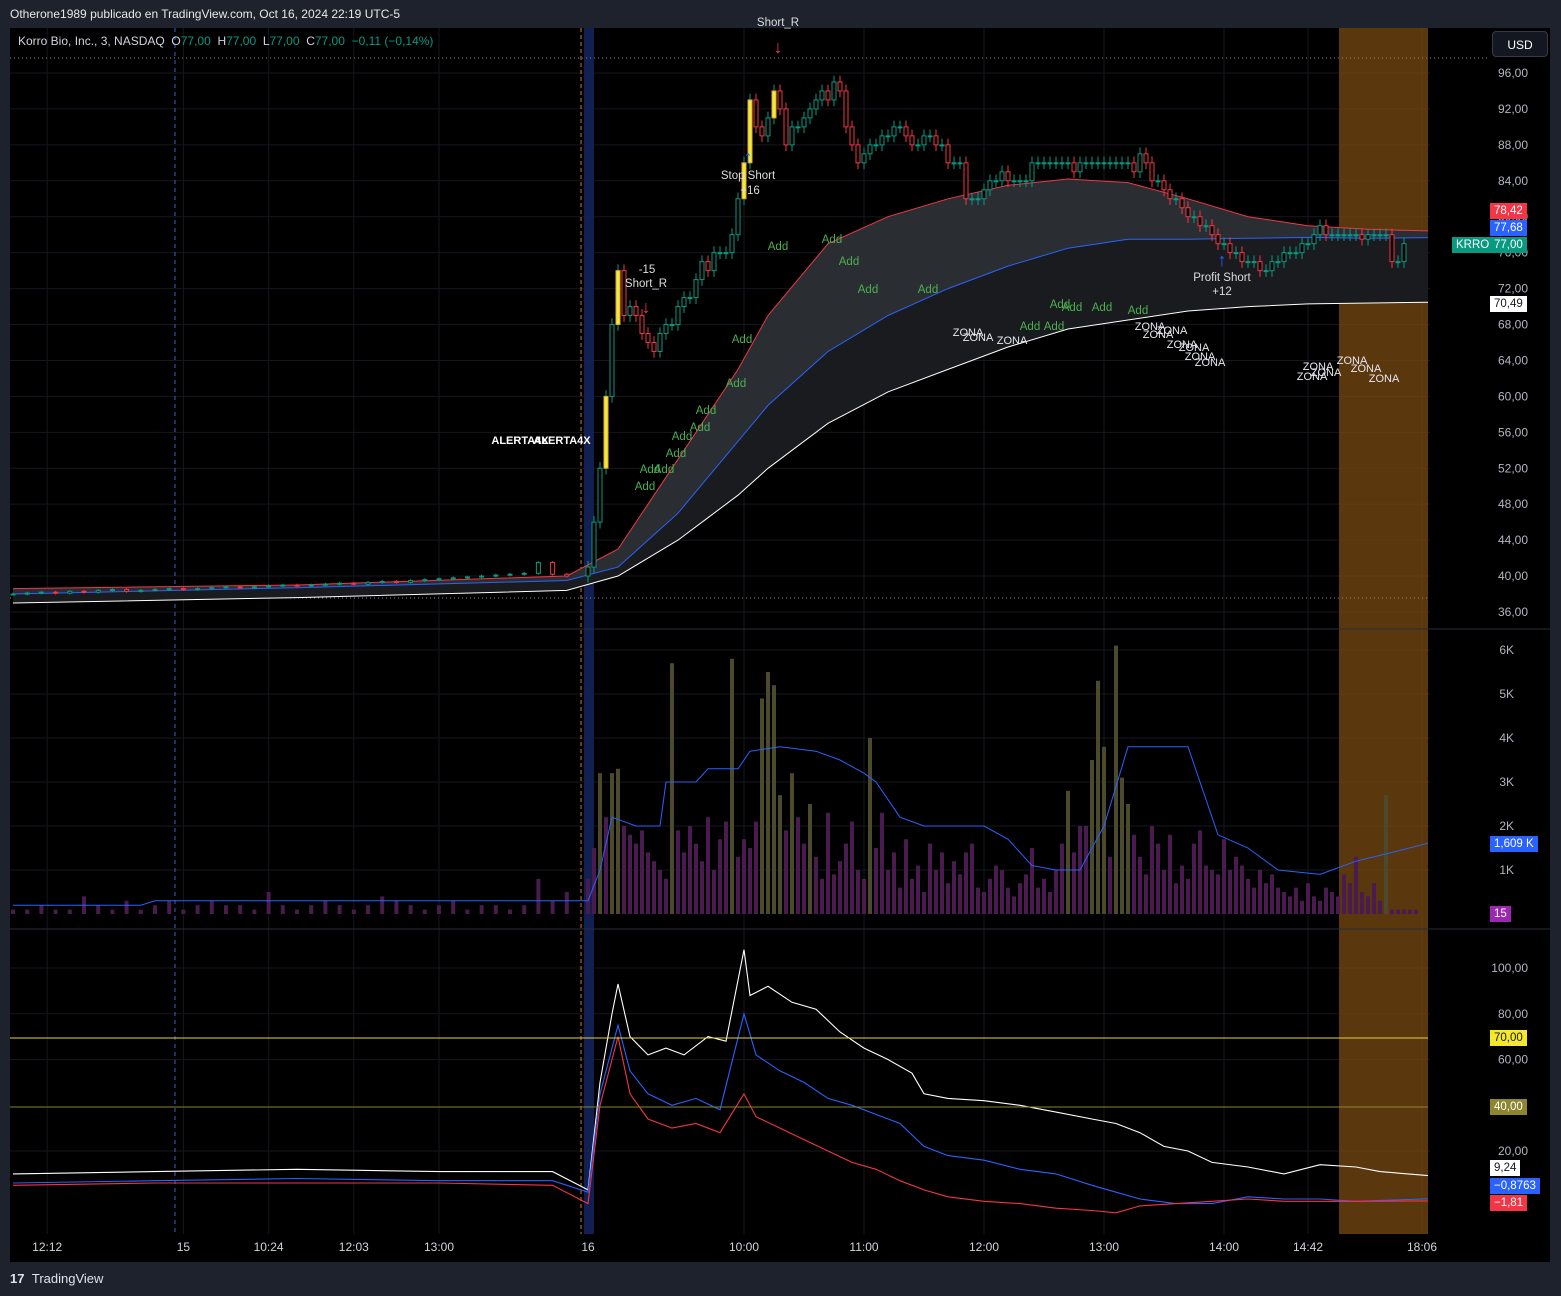 This screenshot has height=1296, width=1561. I want to click on price-tick-label: 40,00, so click(1513, 576).